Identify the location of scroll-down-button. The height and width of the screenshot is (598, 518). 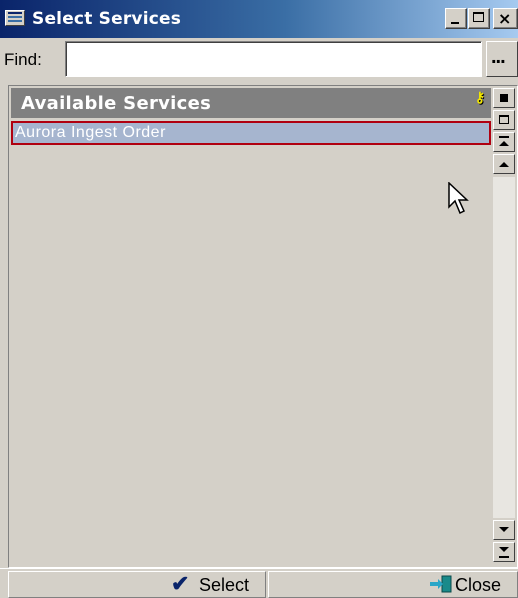
(504, 530).